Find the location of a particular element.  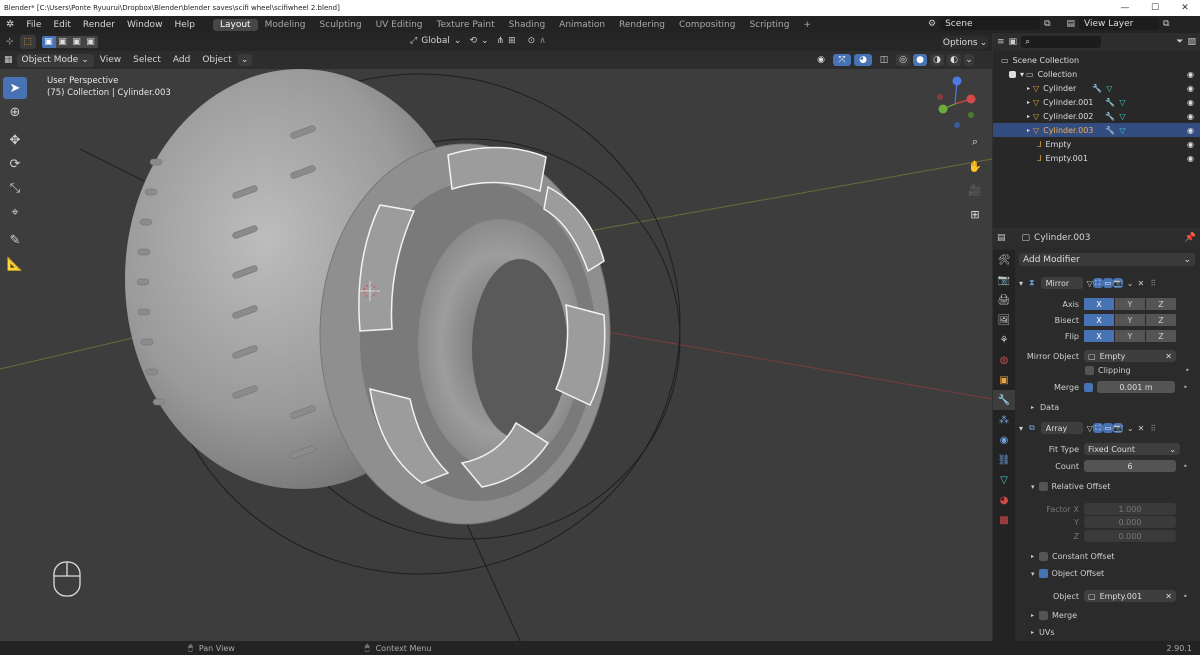

pan-hand-icon: ✋ is located at coordinates (975, 166).